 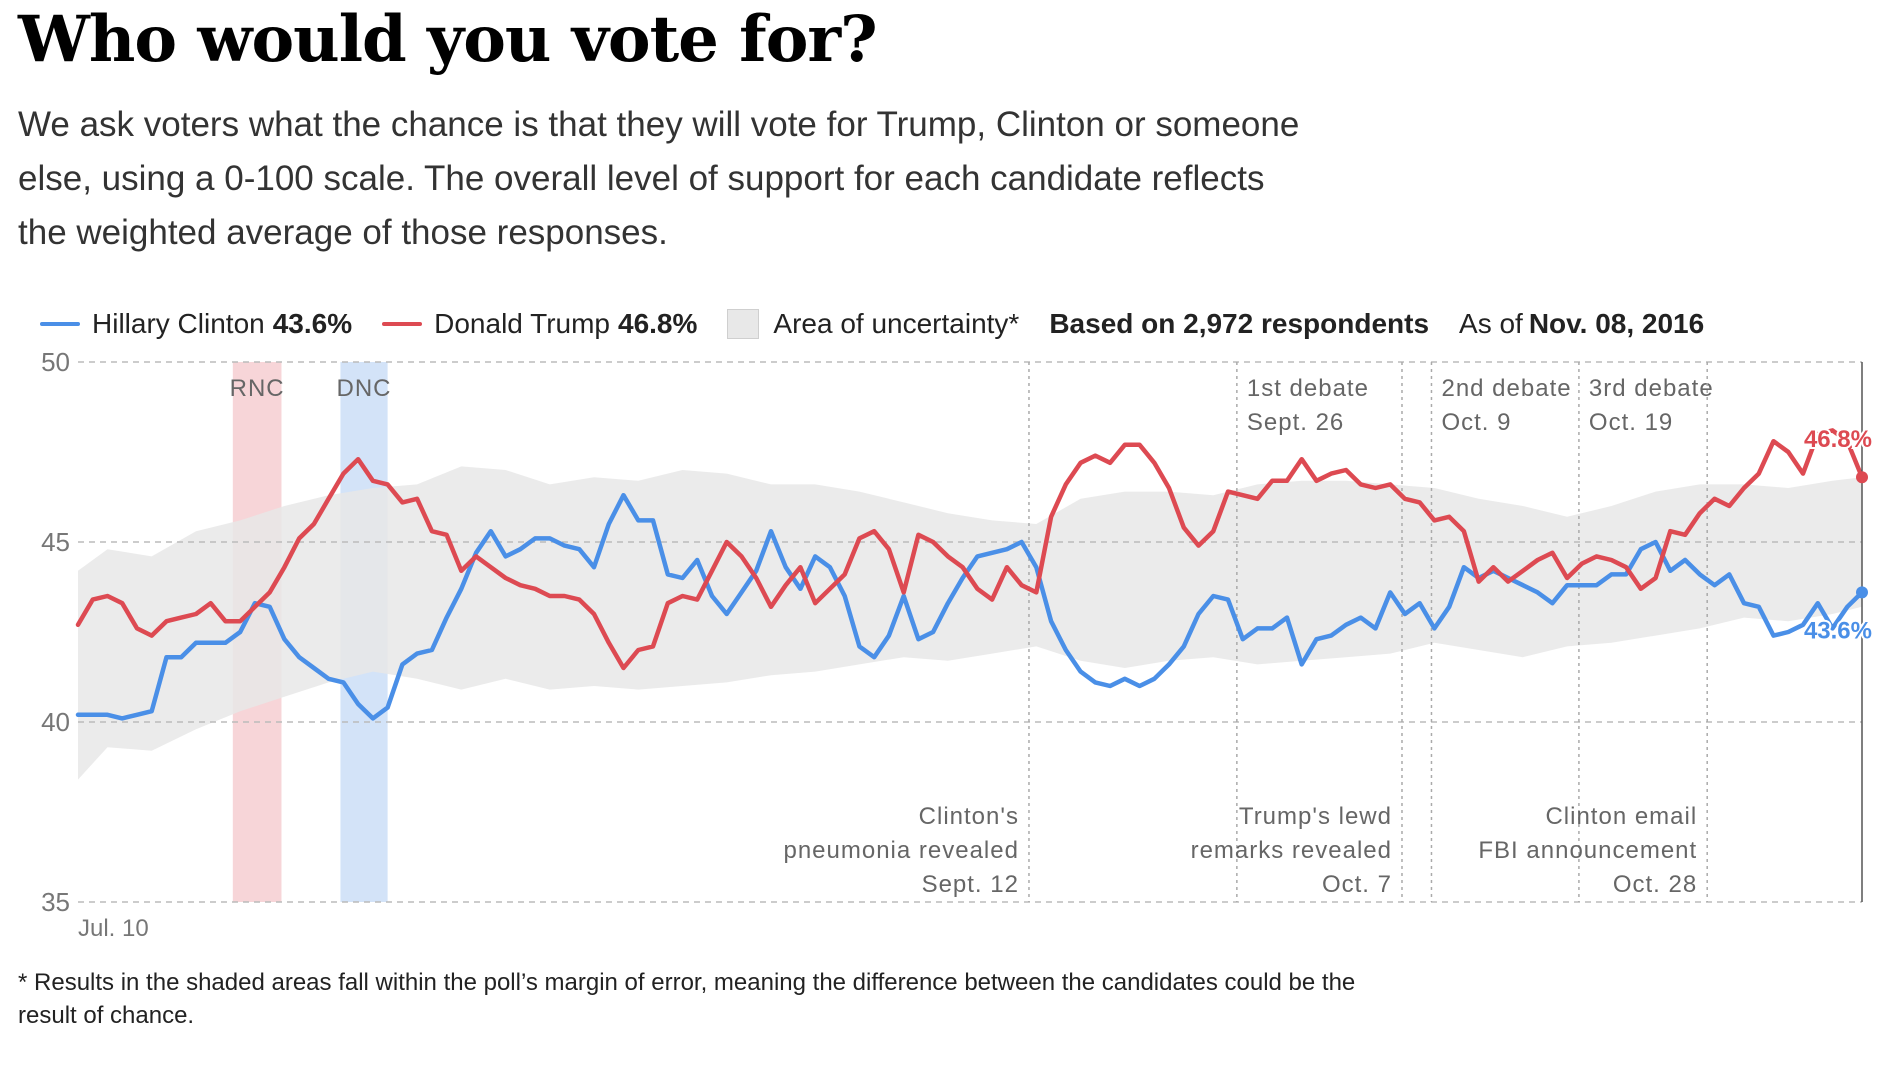 What do you see at coordinates (55, 363) in the screenshot?
I see `y-tick-label: 50` at bounding box center [55, 363].